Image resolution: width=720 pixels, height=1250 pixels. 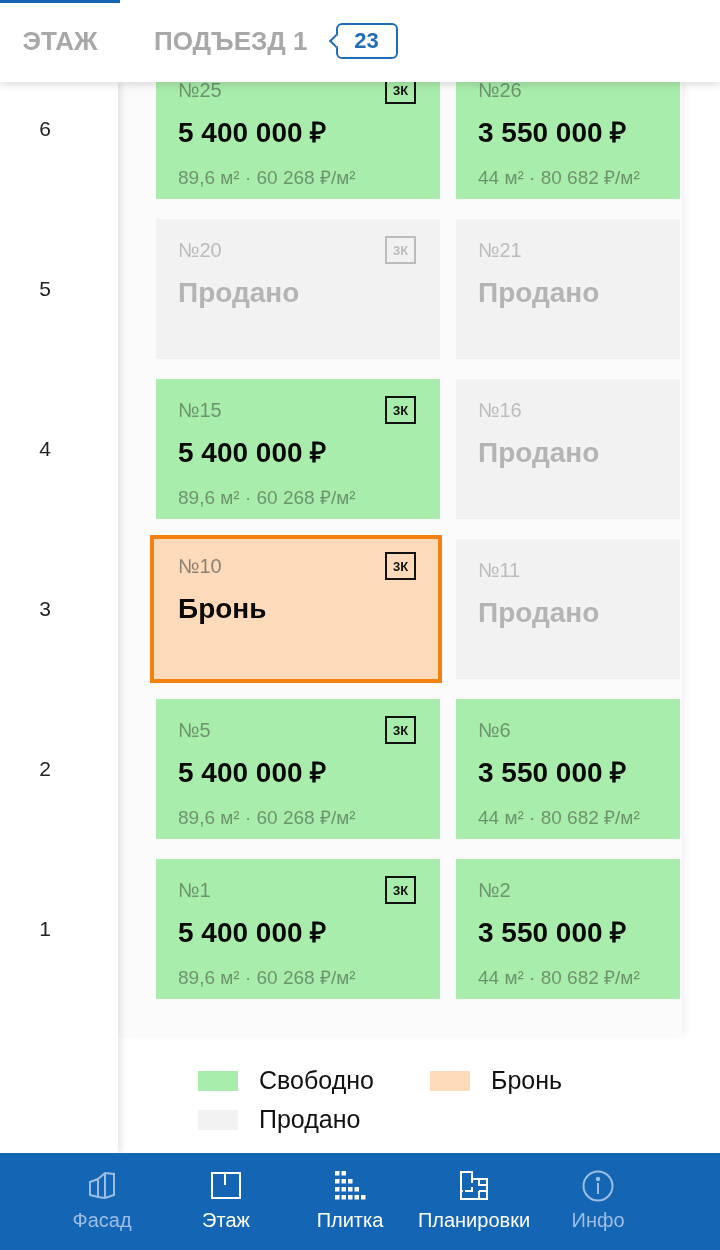 I want to click on floor-number: 6, so click(x=45, y=129).